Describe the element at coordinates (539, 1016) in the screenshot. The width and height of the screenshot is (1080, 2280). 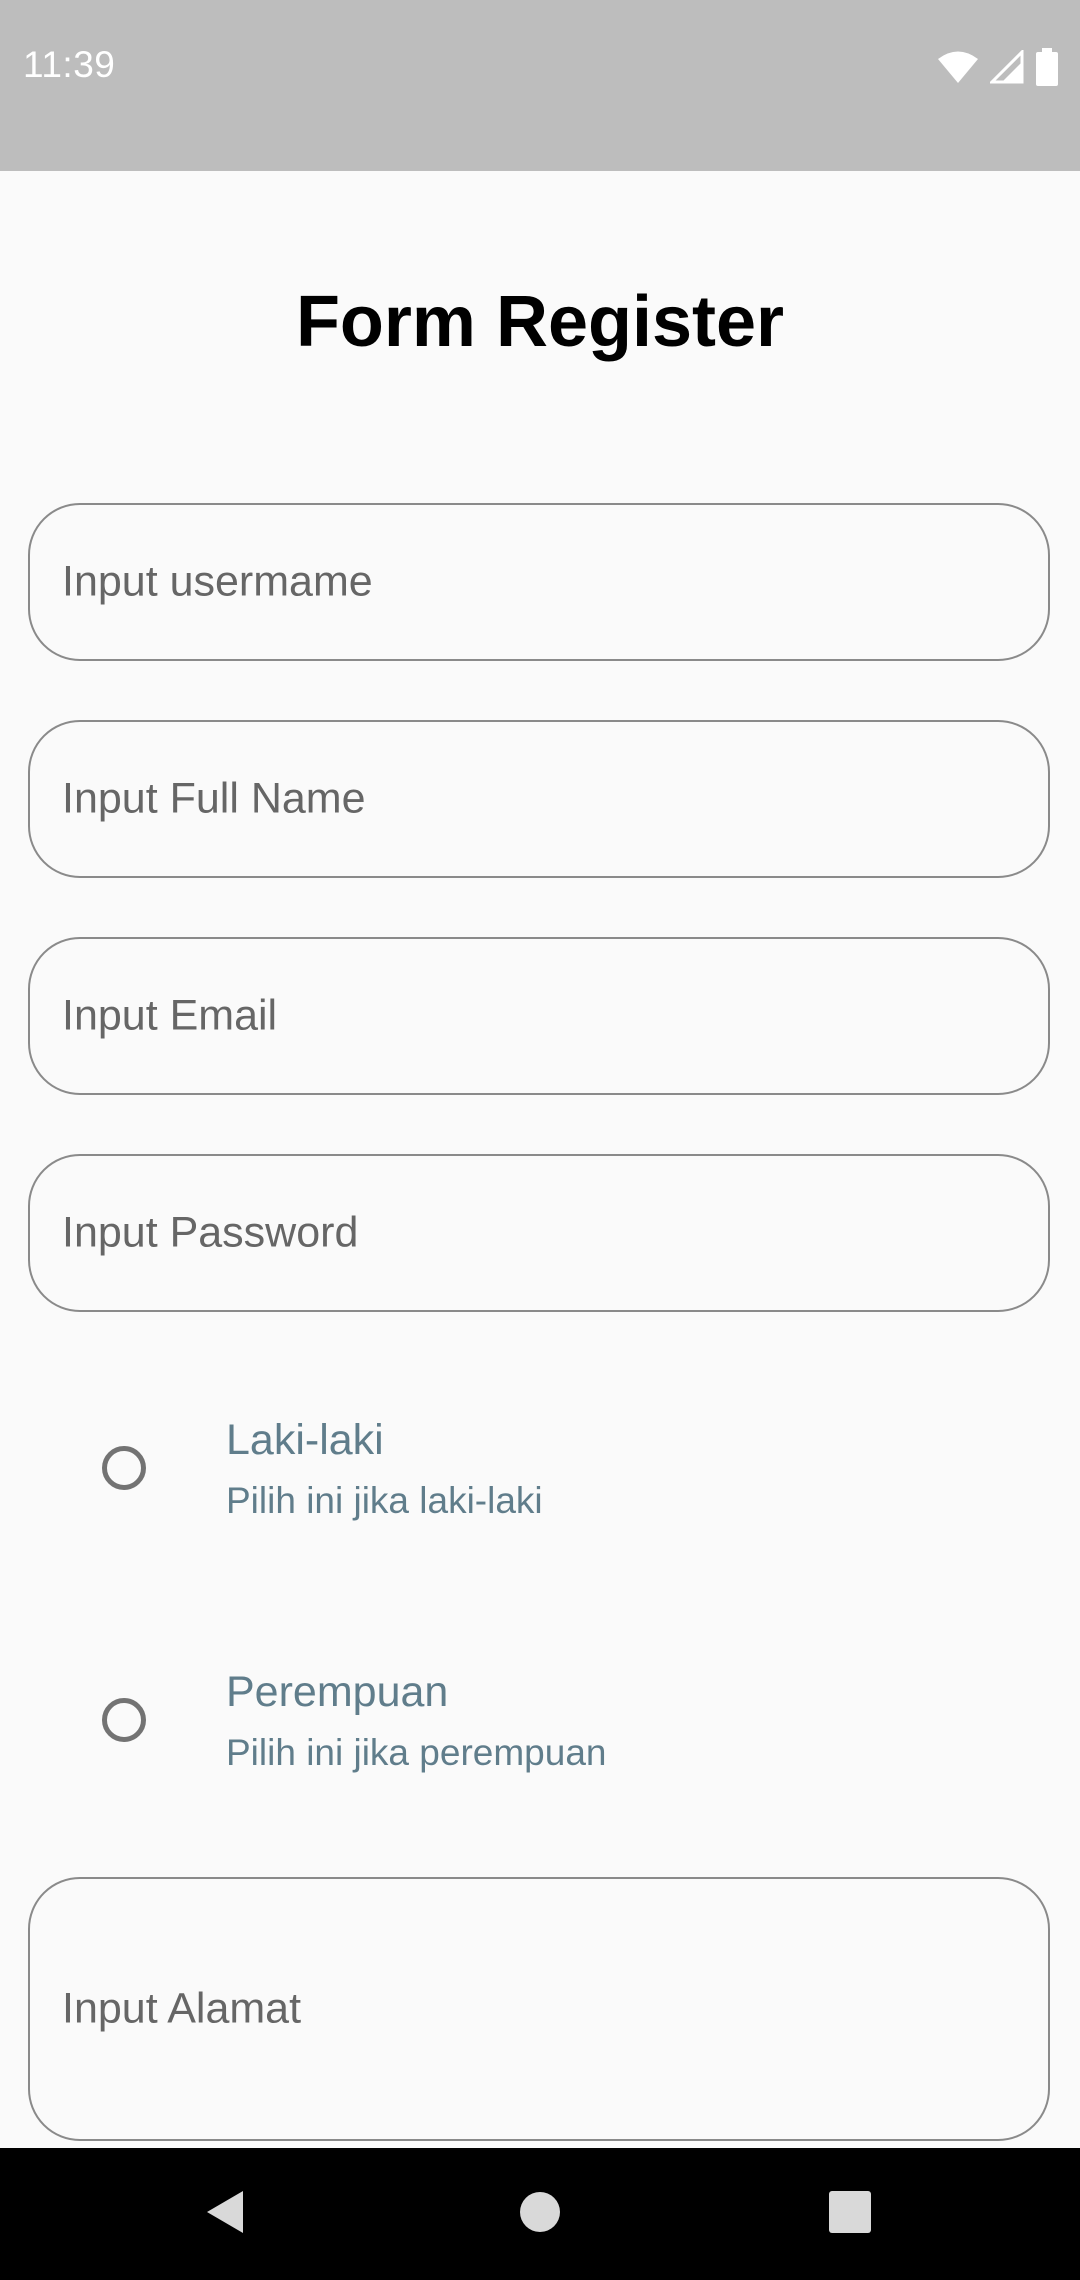
I see `email-field: Input Email` at that location.